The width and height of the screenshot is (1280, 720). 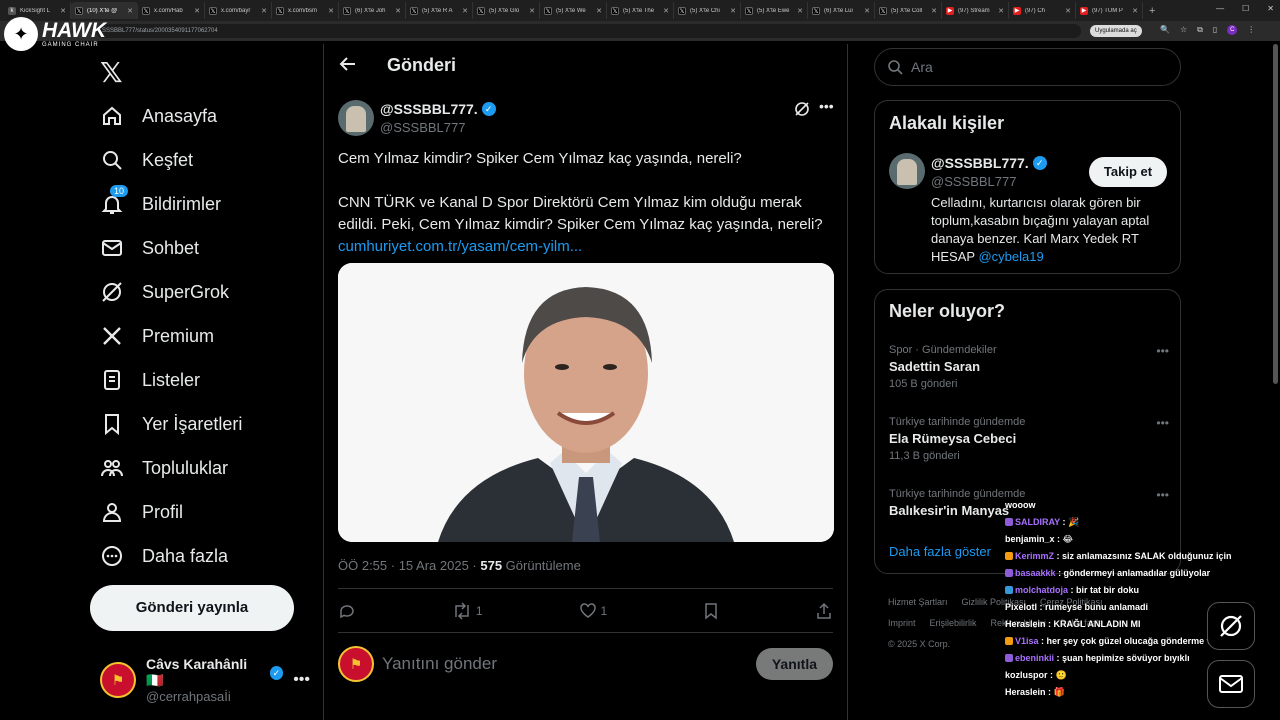 I want to click on chat-username: Heraslein, so click(x=1025, y=624).